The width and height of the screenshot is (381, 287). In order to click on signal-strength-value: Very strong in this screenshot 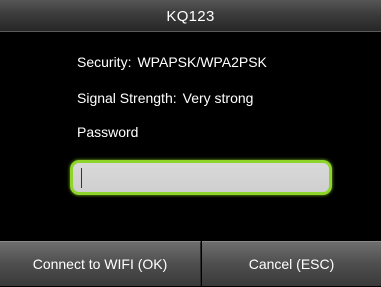, I will do `click(218, 98)`.